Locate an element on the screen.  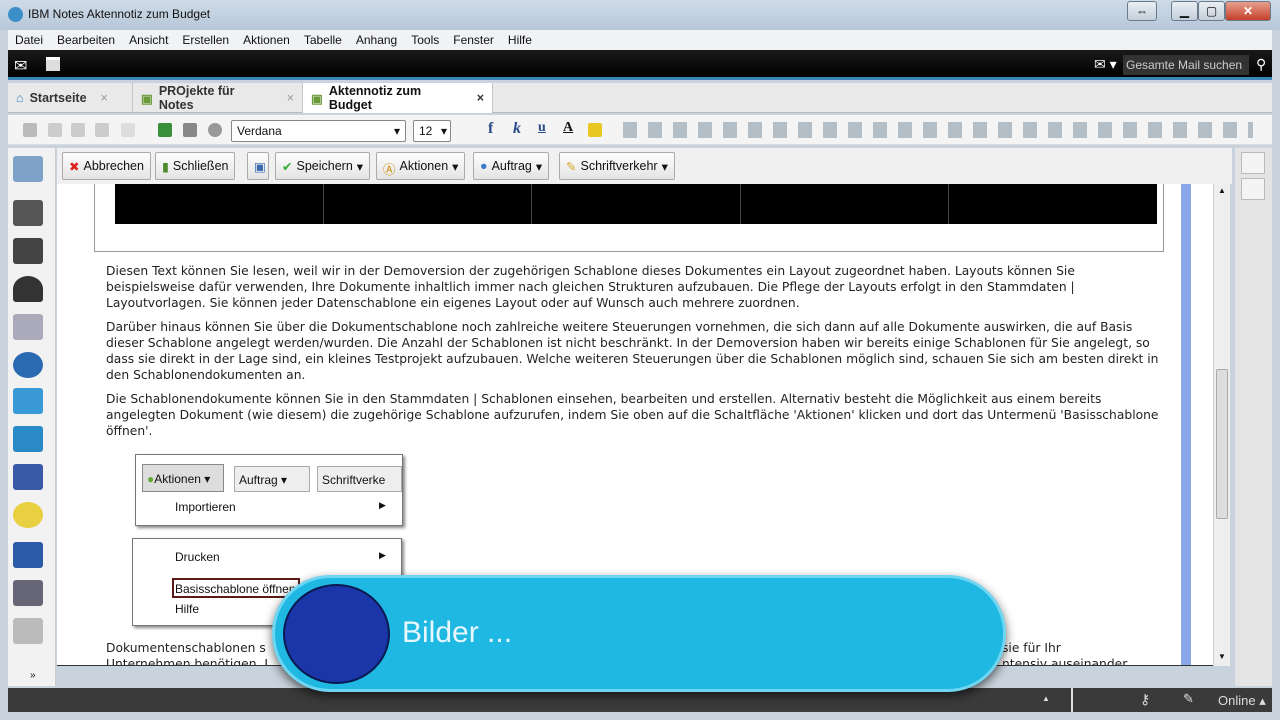
vertical-scrollbar: ▲ ▼ is located at coordinates (1221, 425).